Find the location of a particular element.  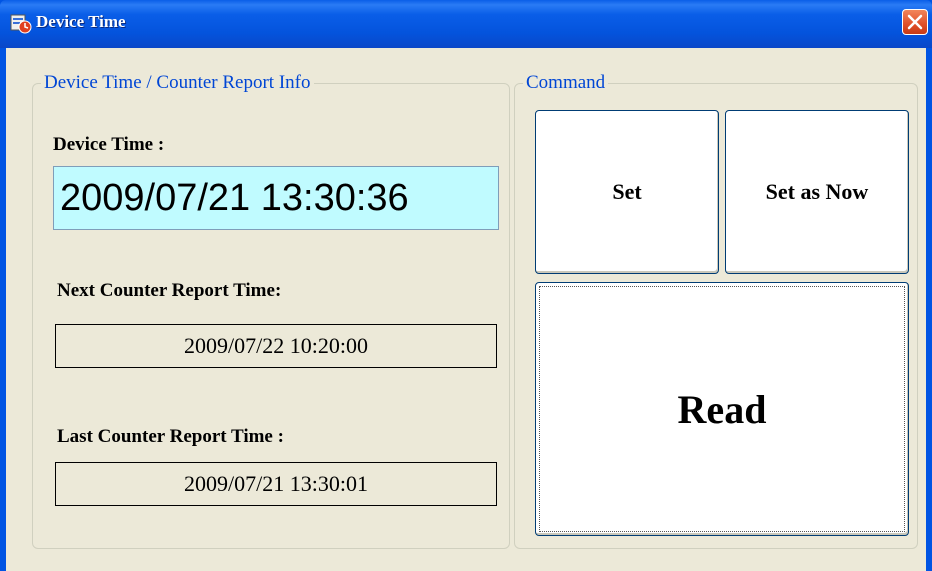

set-button: Set is located at coordinates (627, 192).